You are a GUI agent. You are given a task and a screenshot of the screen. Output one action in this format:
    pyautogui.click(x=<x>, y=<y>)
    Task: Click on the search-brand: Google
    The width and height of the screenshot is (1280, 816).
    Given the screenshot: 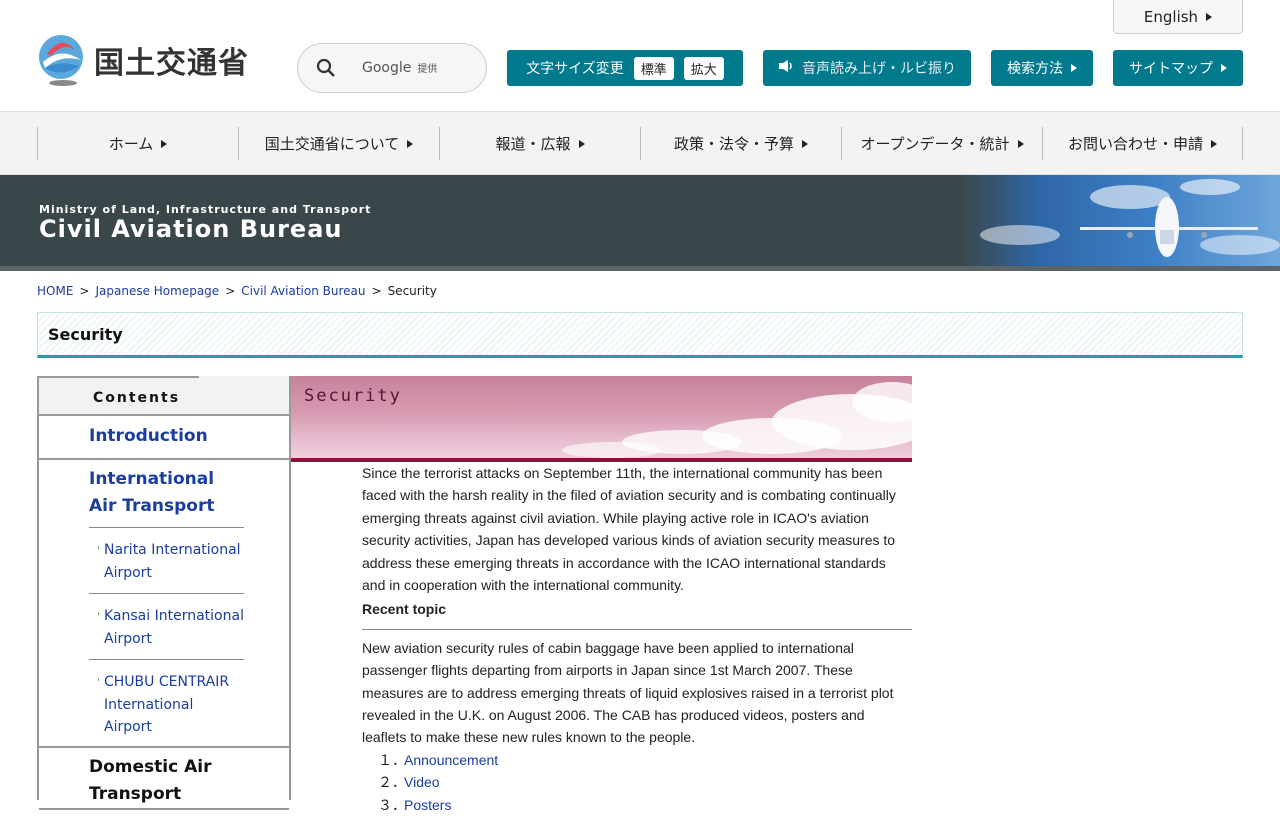 What is the action you would take?
    pyautogui.click(x=387, y=68)
    